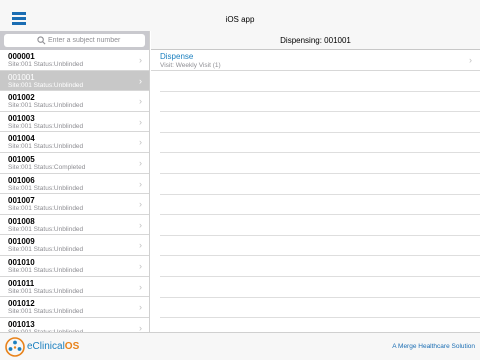 The width and height of the screenshot is (480, 360). Describe the element at coordinates (21, 180) in the screenshot. I see `subject-id: 001006` at that location.